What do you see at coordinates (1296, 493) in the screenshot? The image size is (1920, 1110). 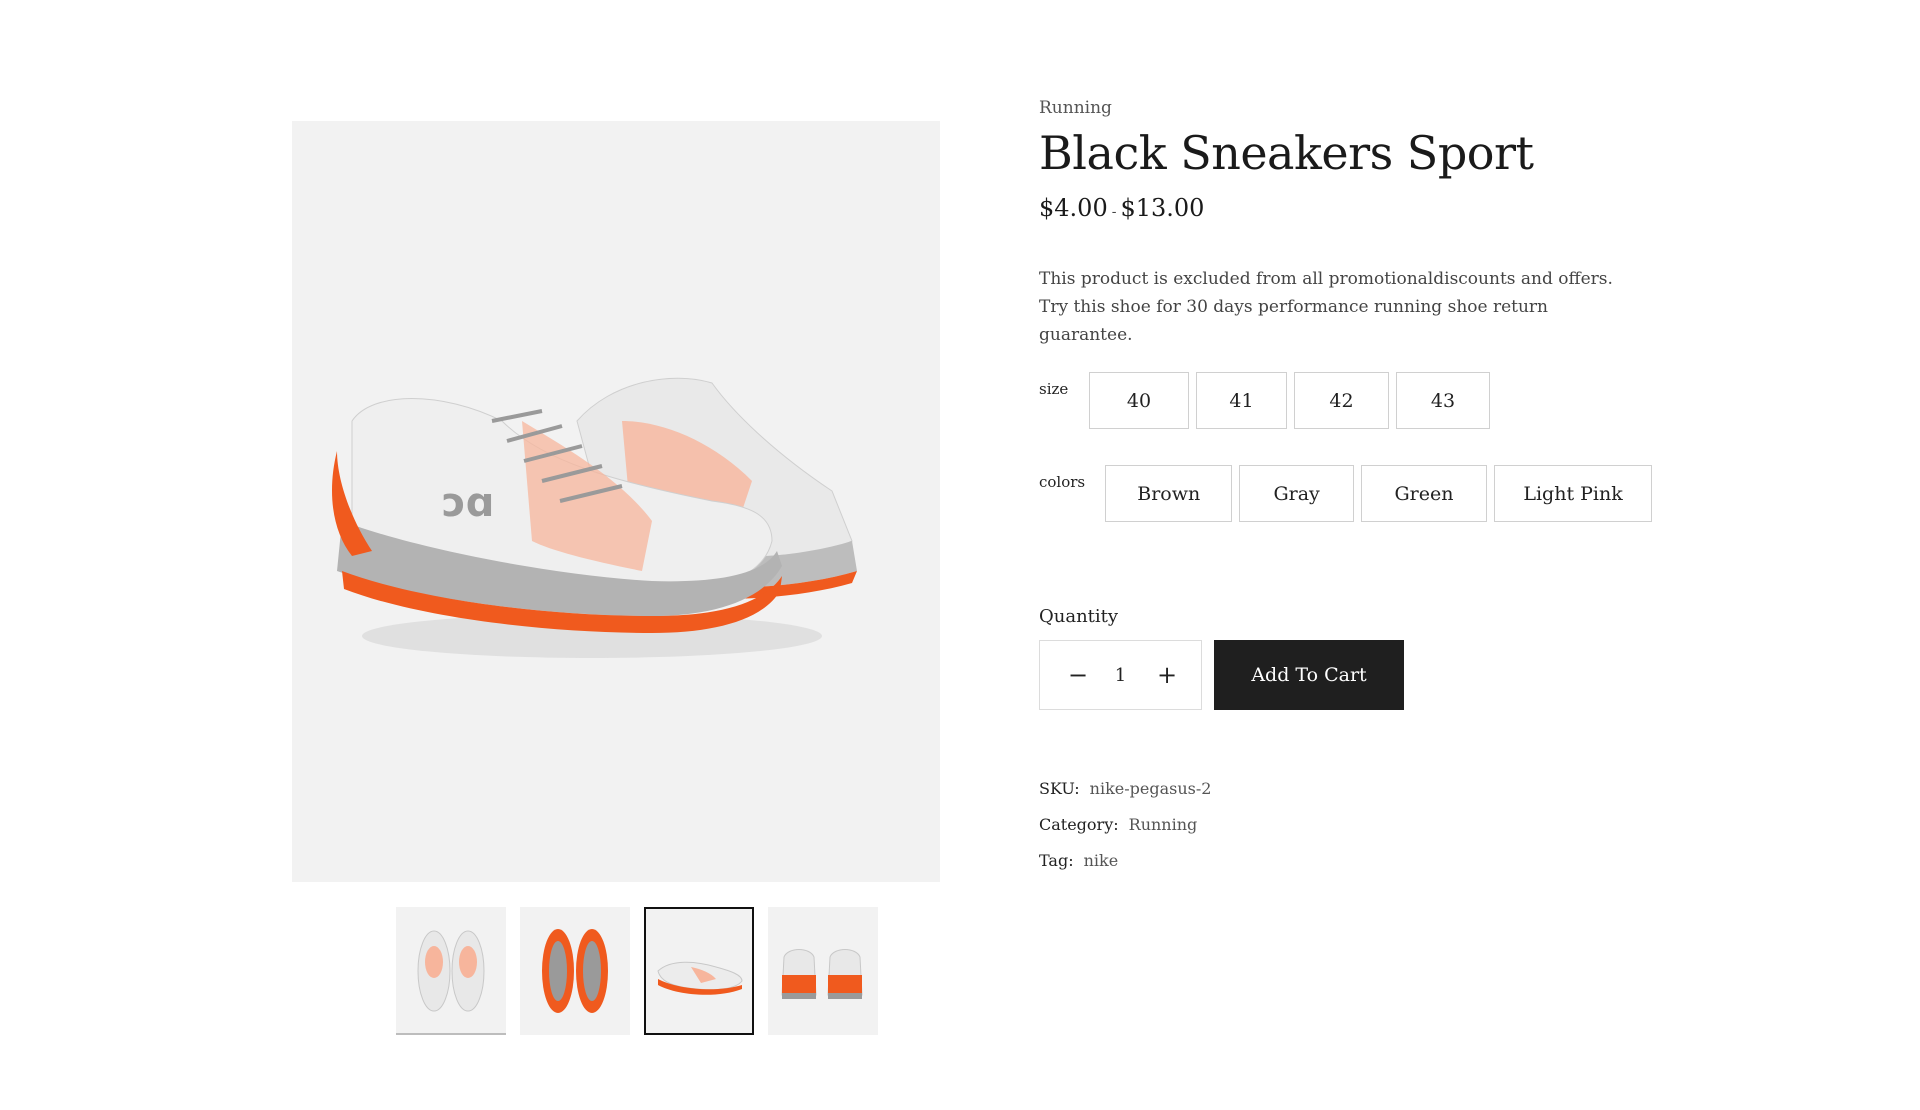 I see `color-option-gray: Gray` at bounding box center [1296, 493].